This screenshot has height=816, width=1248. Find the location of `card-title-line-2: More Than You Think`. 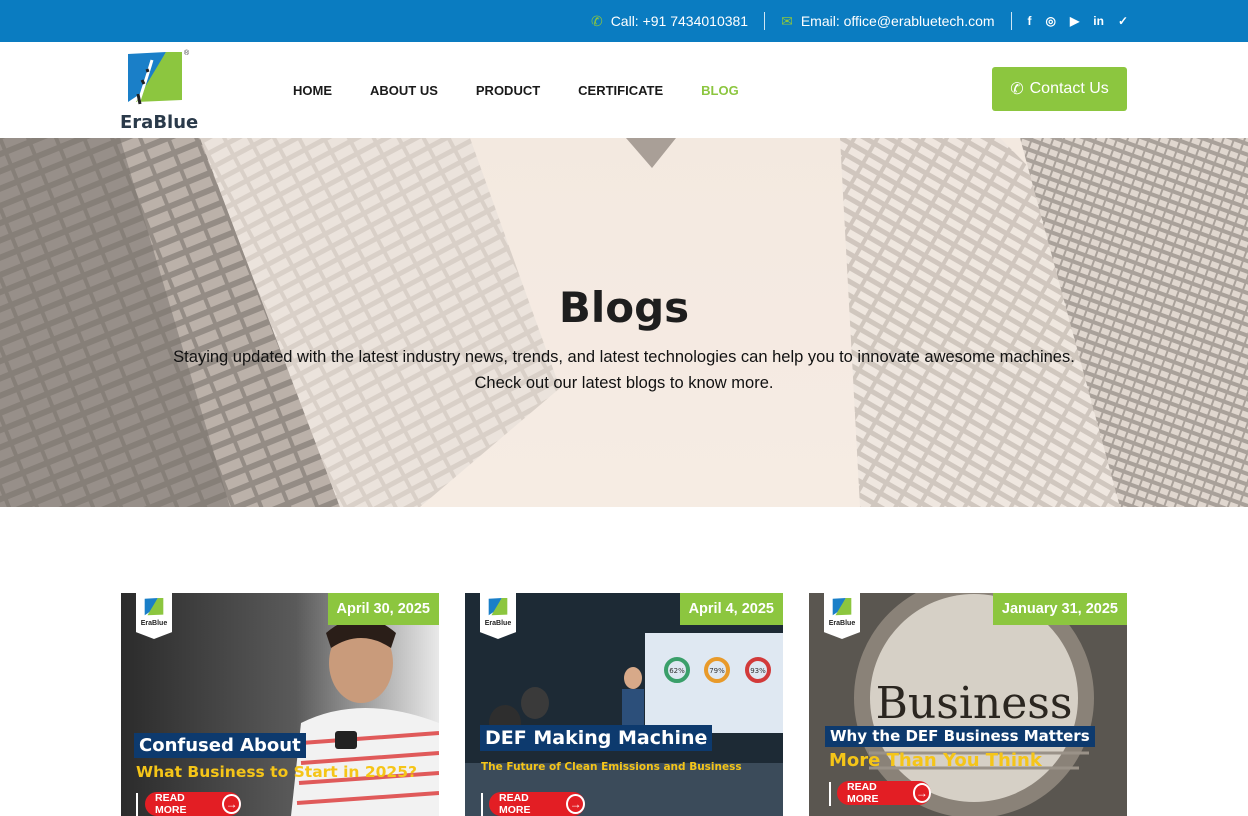

card-title-line-2: More Than You Think is located at coordinates (935, 760).